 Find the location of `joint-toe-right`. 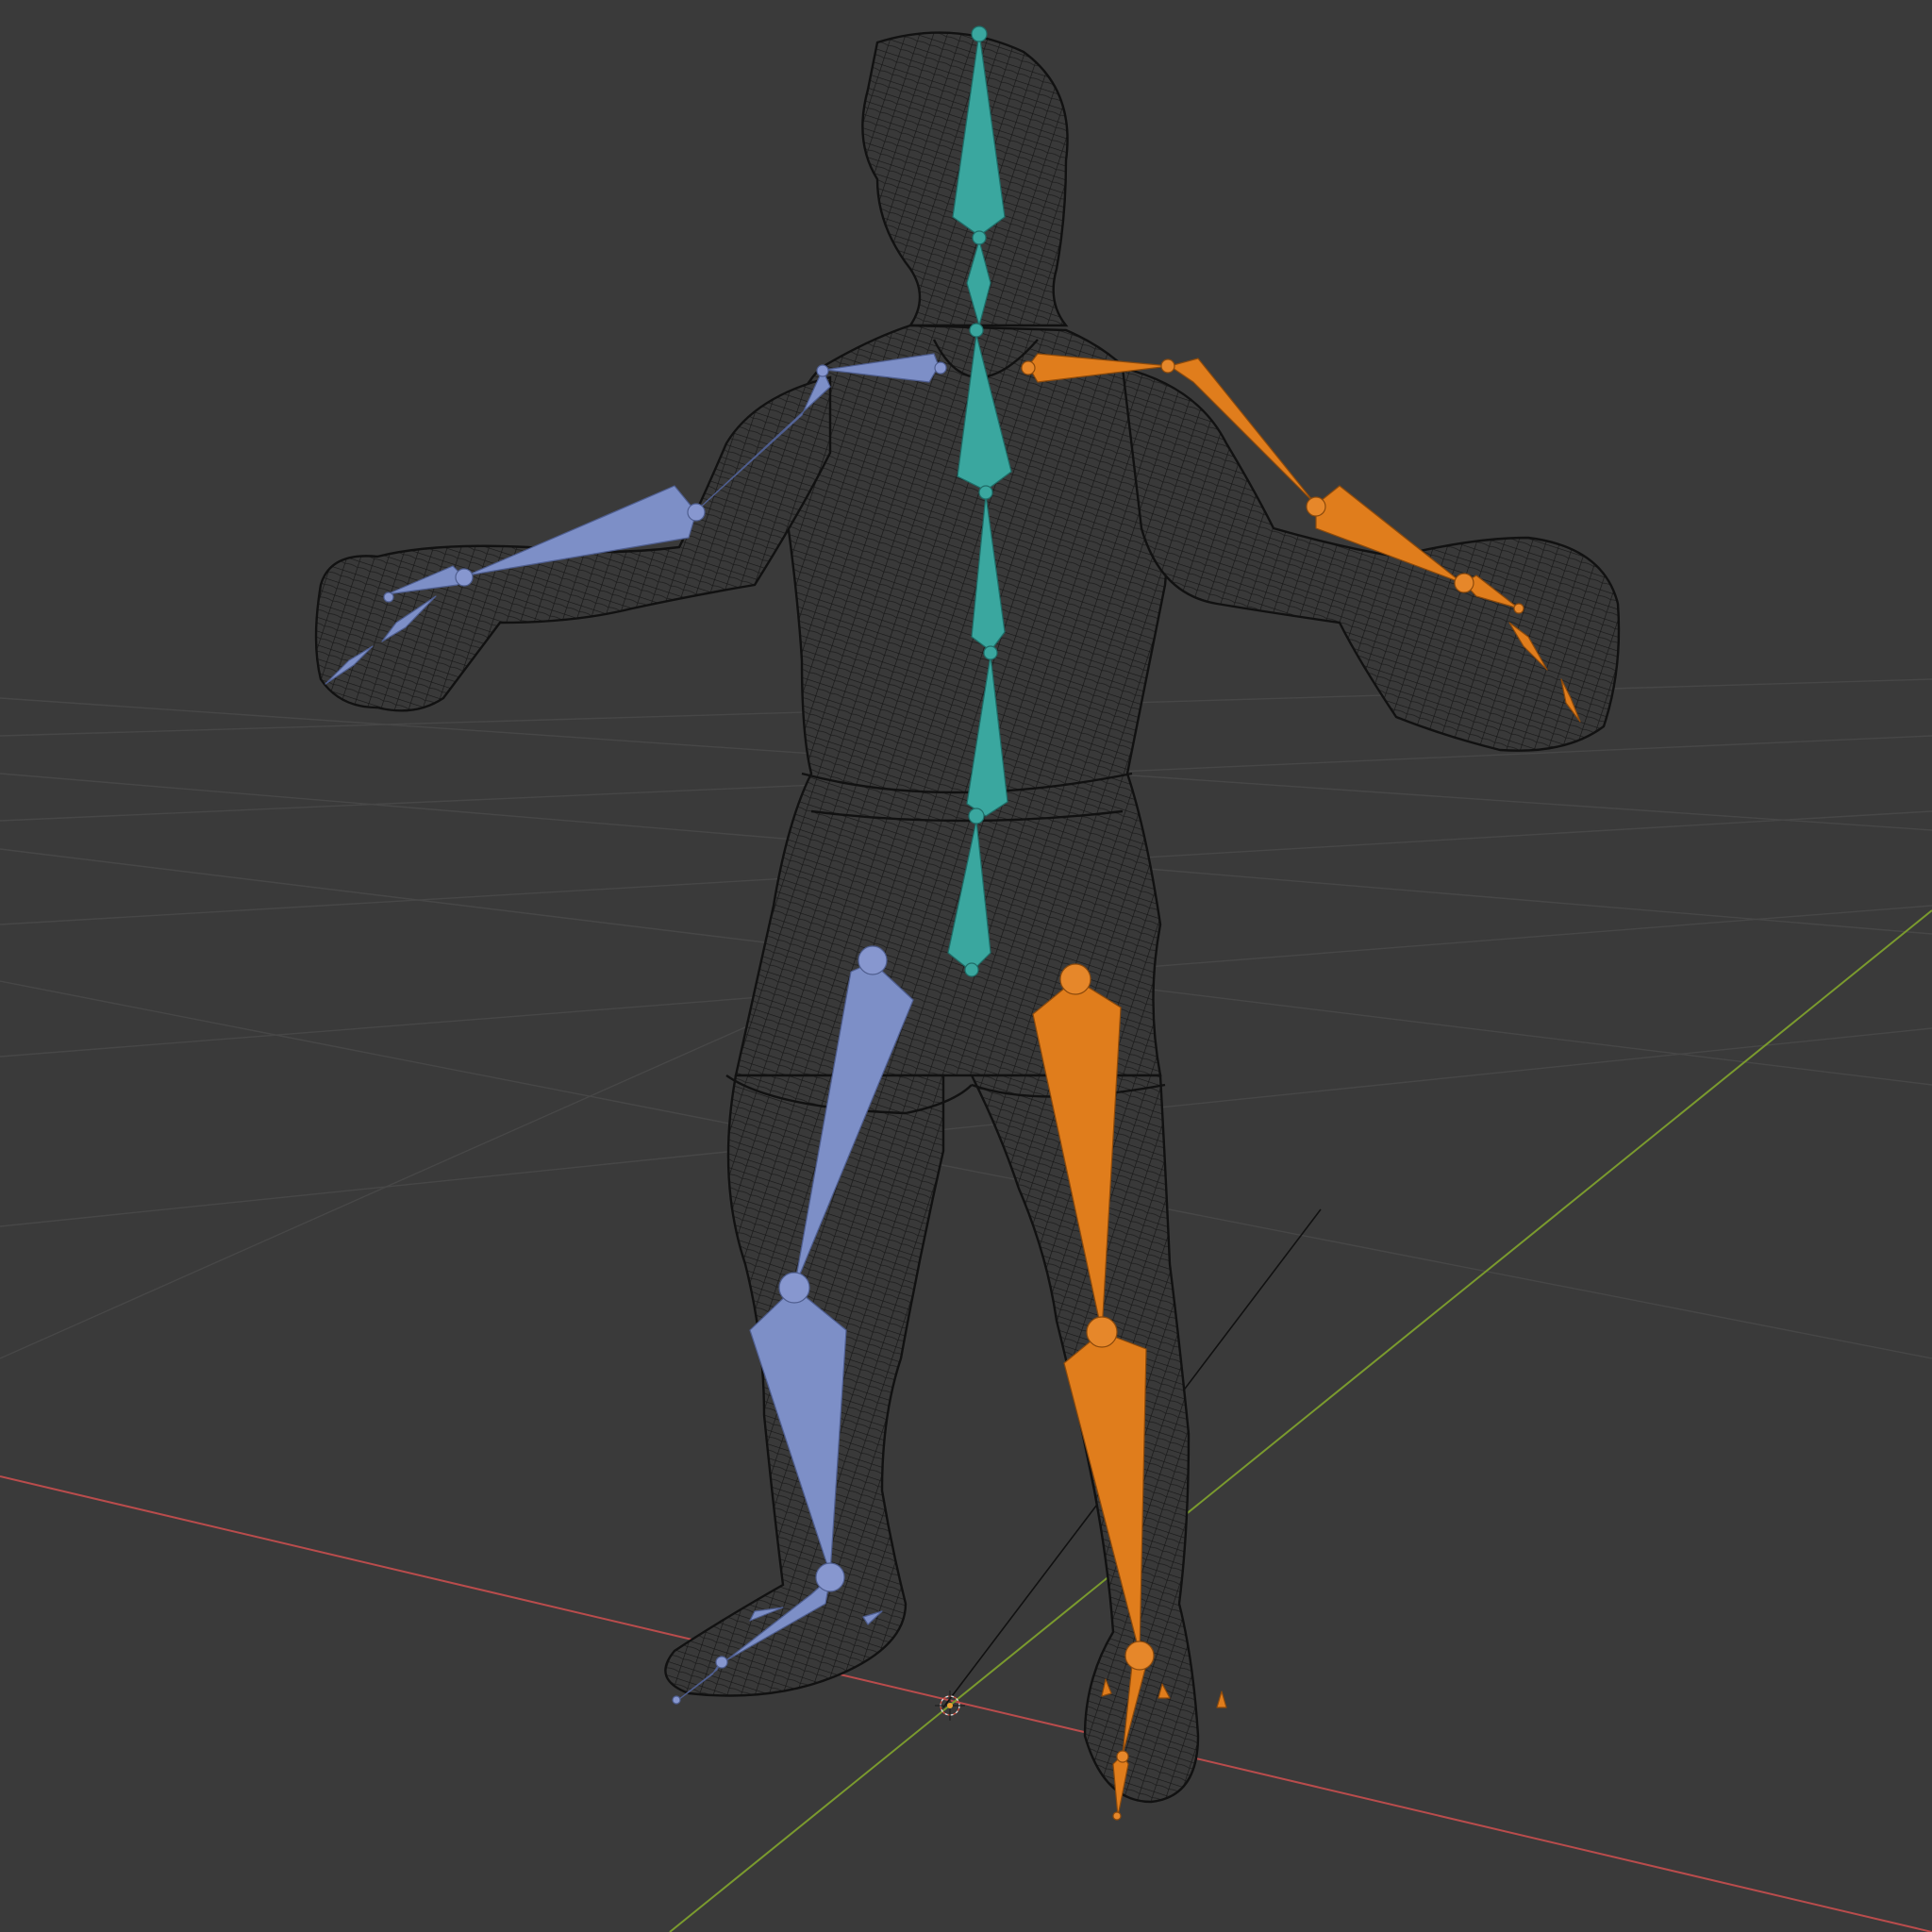

joint-toe-right is located at coordinates (1123, 1757).